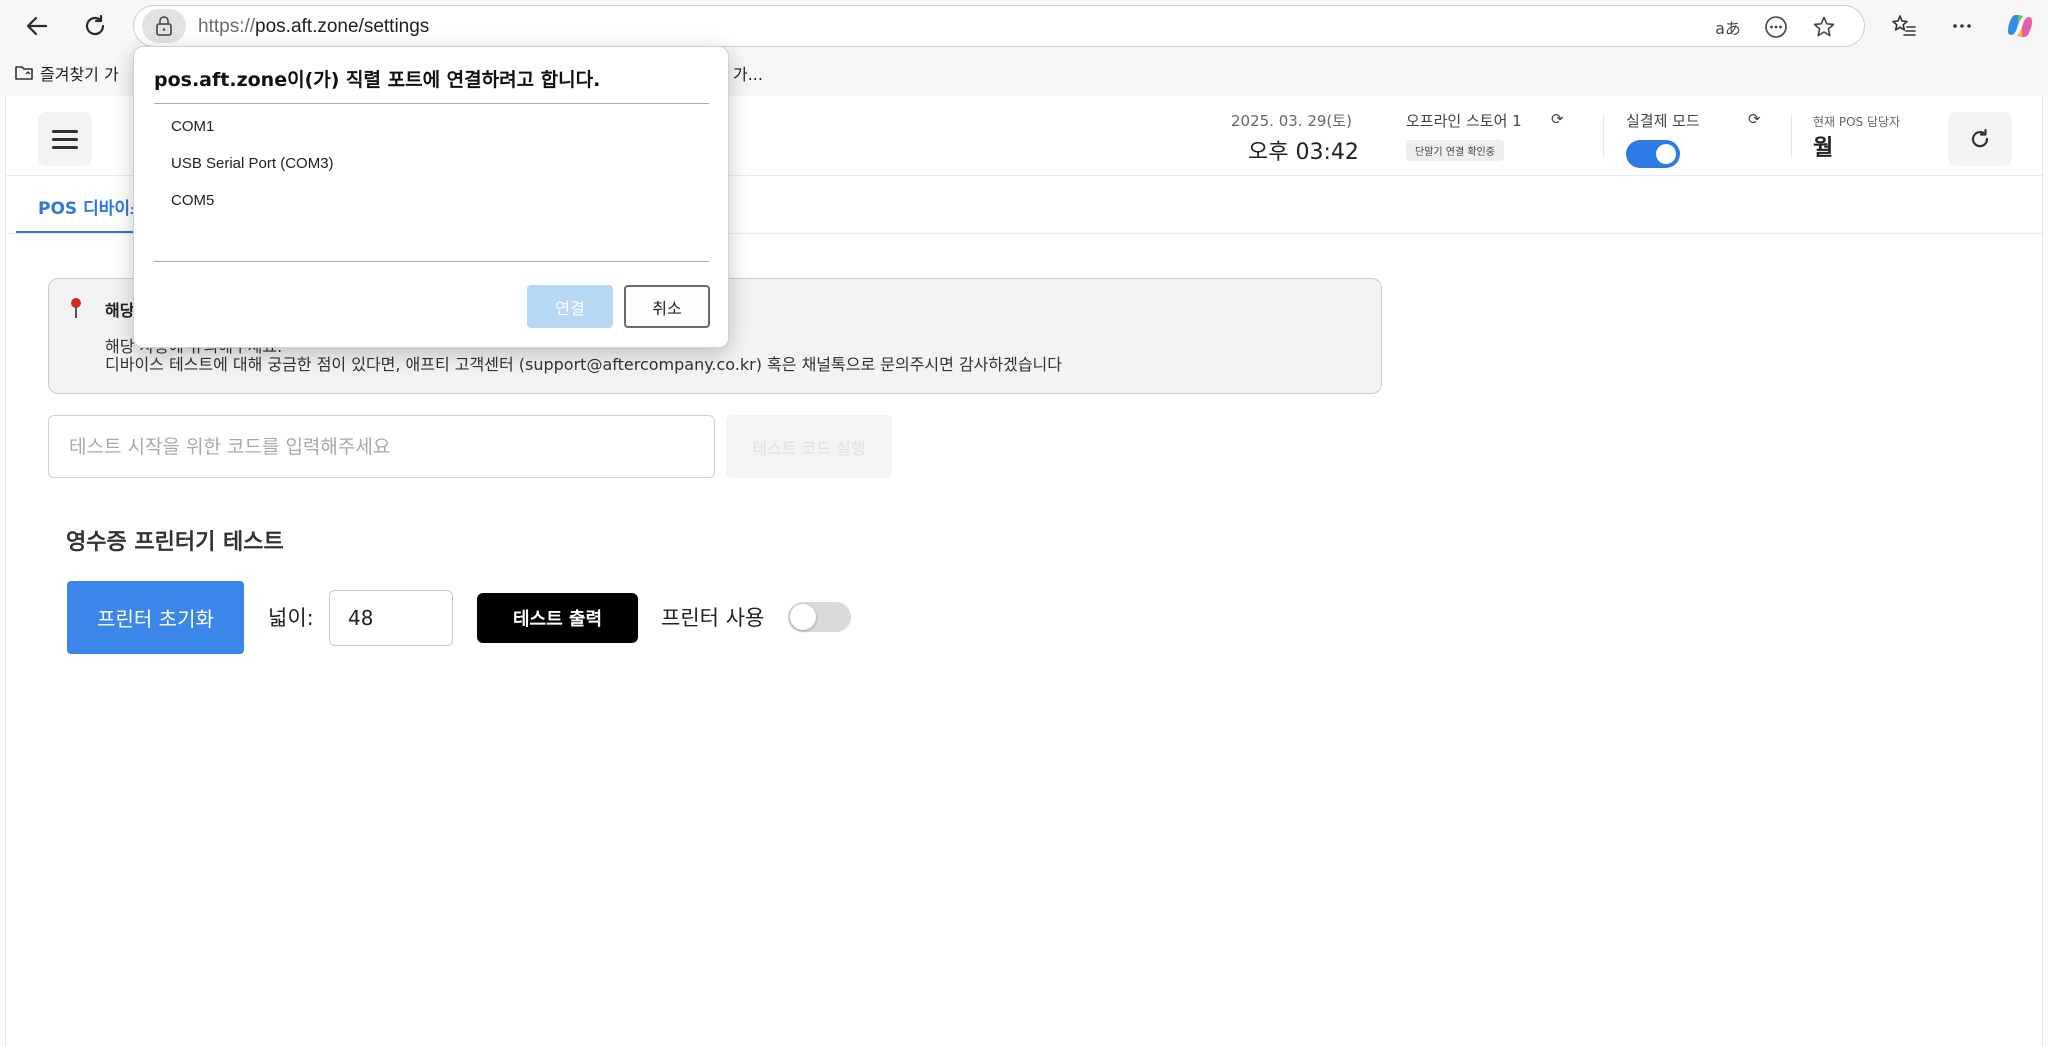 Image resolution: width=2048 pixels, height=1047 pixels. What do you see at coordinates (1857, 122) in the screenshot?
I see `manager-label: 현재 POS 담당자` at bounding box center [1857, 122].